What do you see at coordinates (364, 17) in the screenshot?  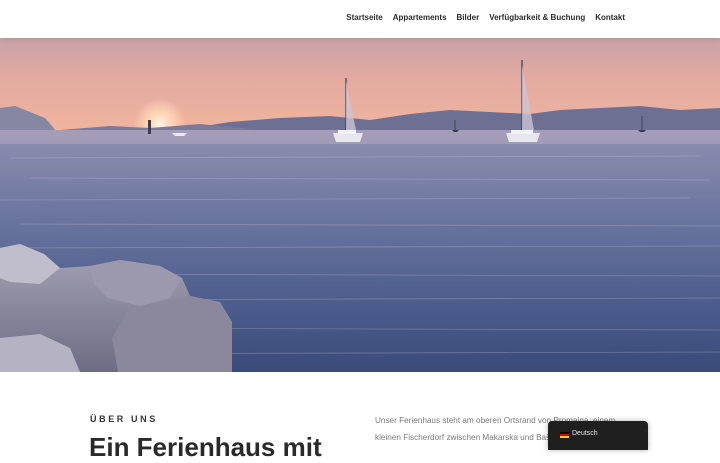 I see `nav-item-startseite: Startseite` at bounding box center [364, 17].